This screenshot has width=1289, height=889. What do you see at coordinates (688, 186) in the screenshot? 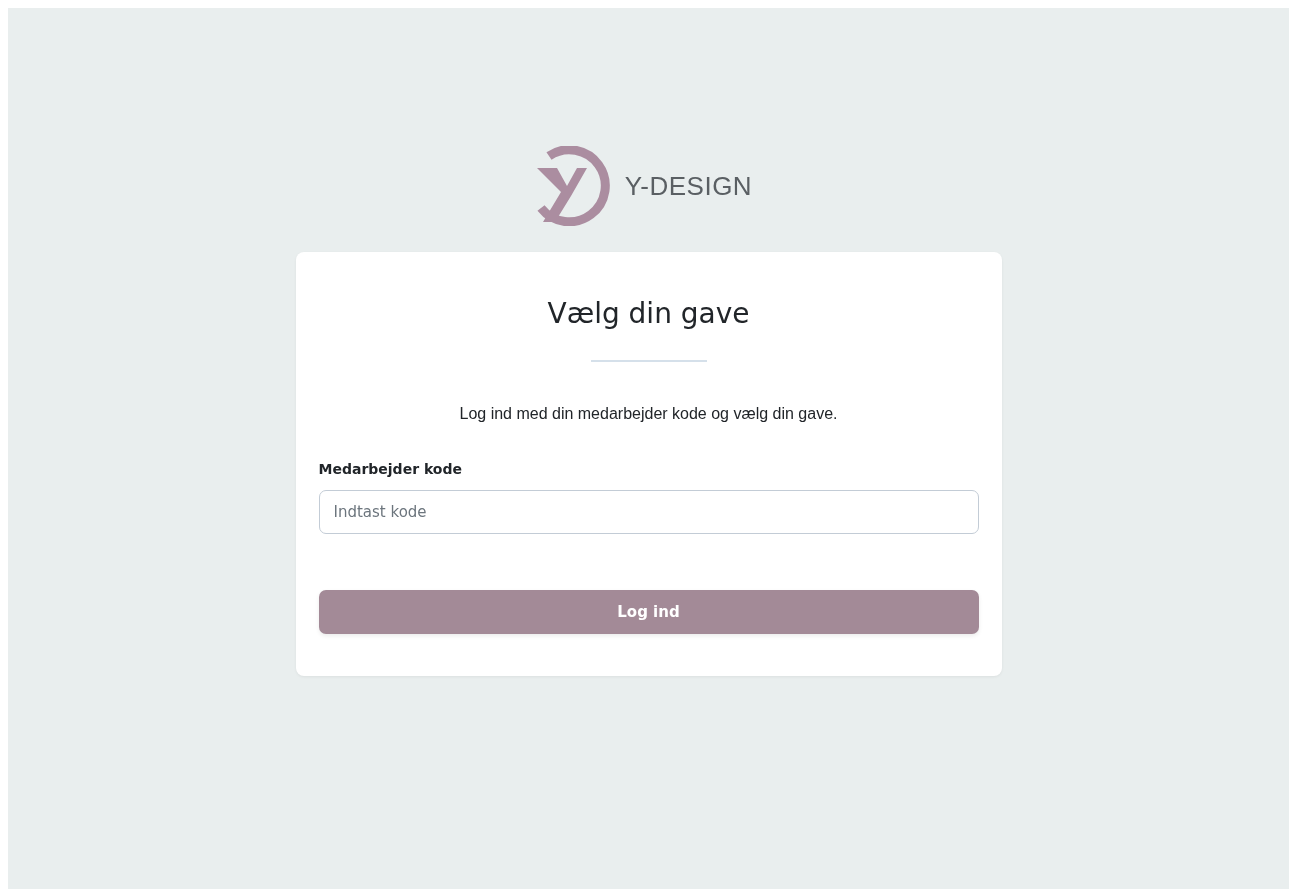
I see `brand-name: Y-DESIGN` at bounding box center [688, 186].